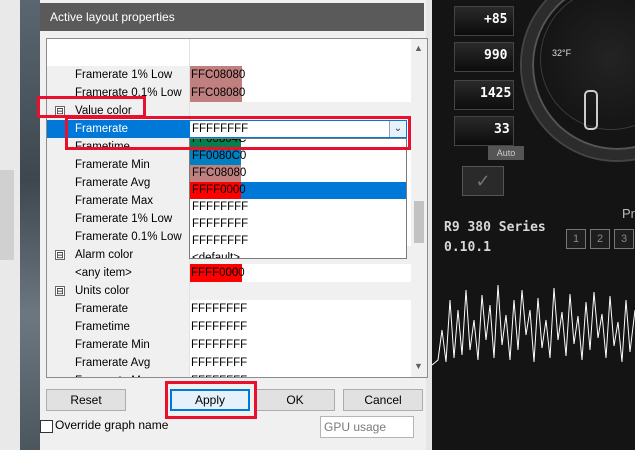 The height and width of the screenshot is (450, 635). What do you see at coordinates (397, 129) in the screenshot?
I see `chevron-down-icon: ⌄` at bounding box center [397, 129].